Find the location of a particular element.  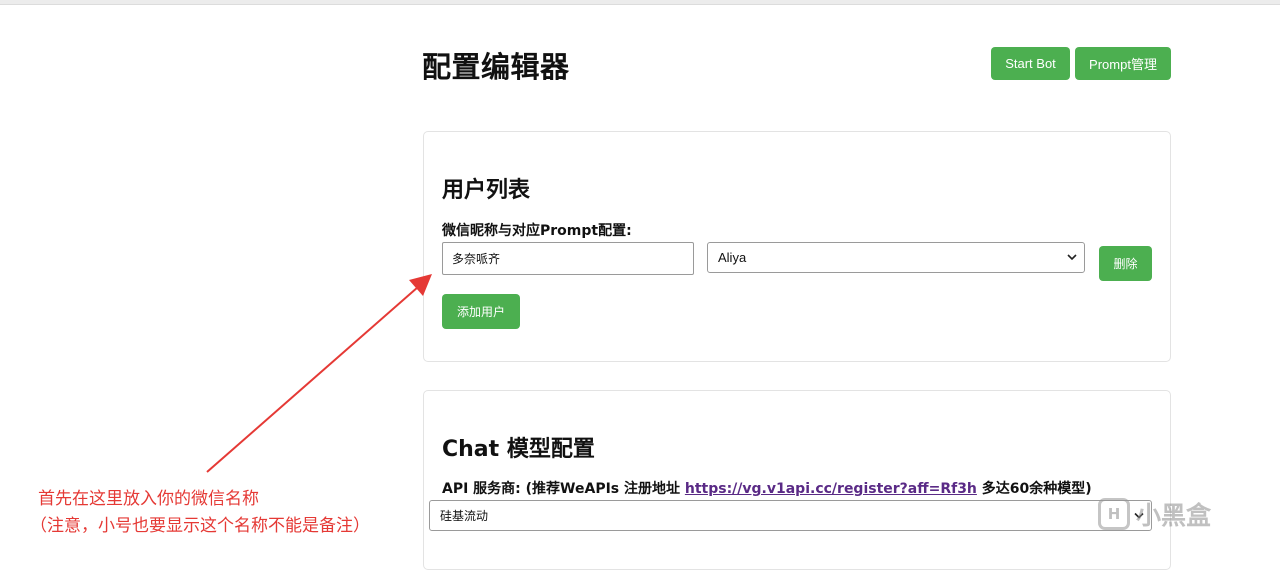

annotation-line-2: （注意，小号也要显示这个名称不能是备注） is located at coordinates (200, 526).